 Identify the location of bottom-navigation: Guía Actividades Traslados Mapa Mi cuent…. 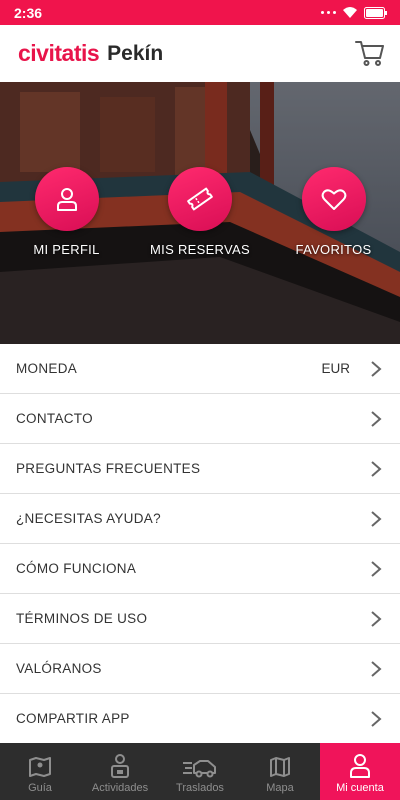
(200, 771).